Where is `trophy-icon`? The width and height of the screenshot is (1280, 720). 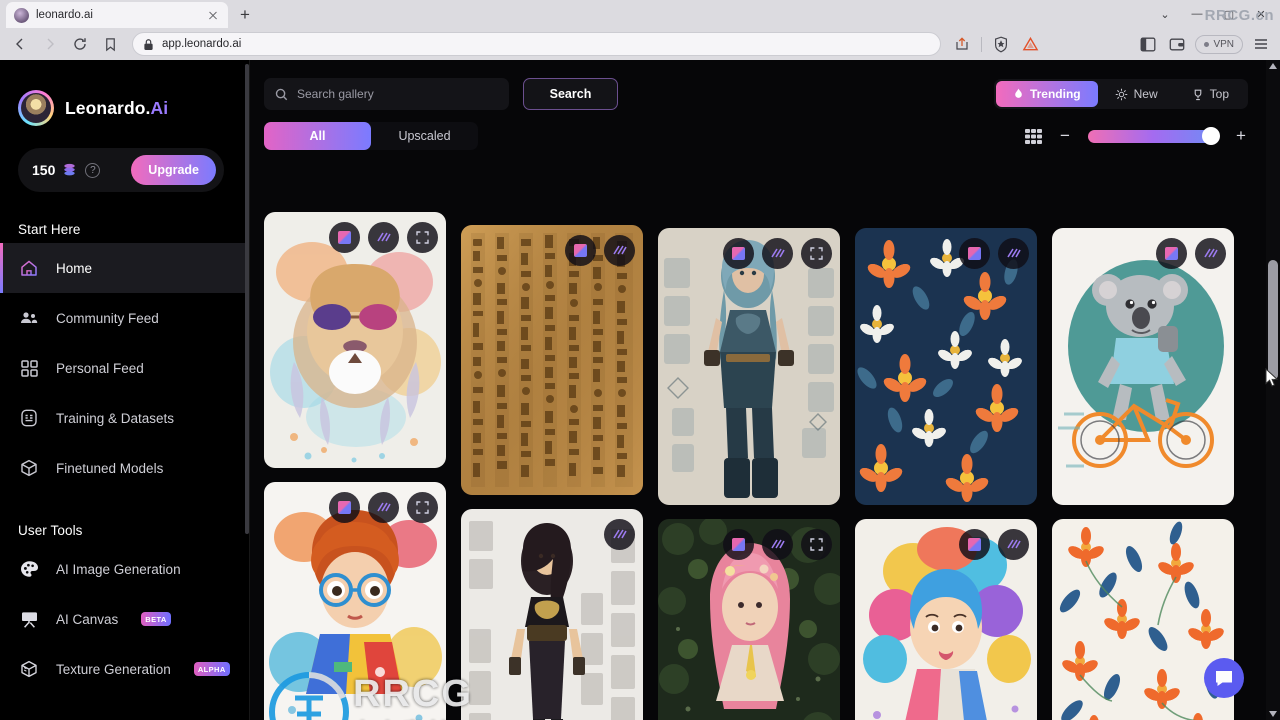 trophy-icon is located at coordinates (1197, 94).